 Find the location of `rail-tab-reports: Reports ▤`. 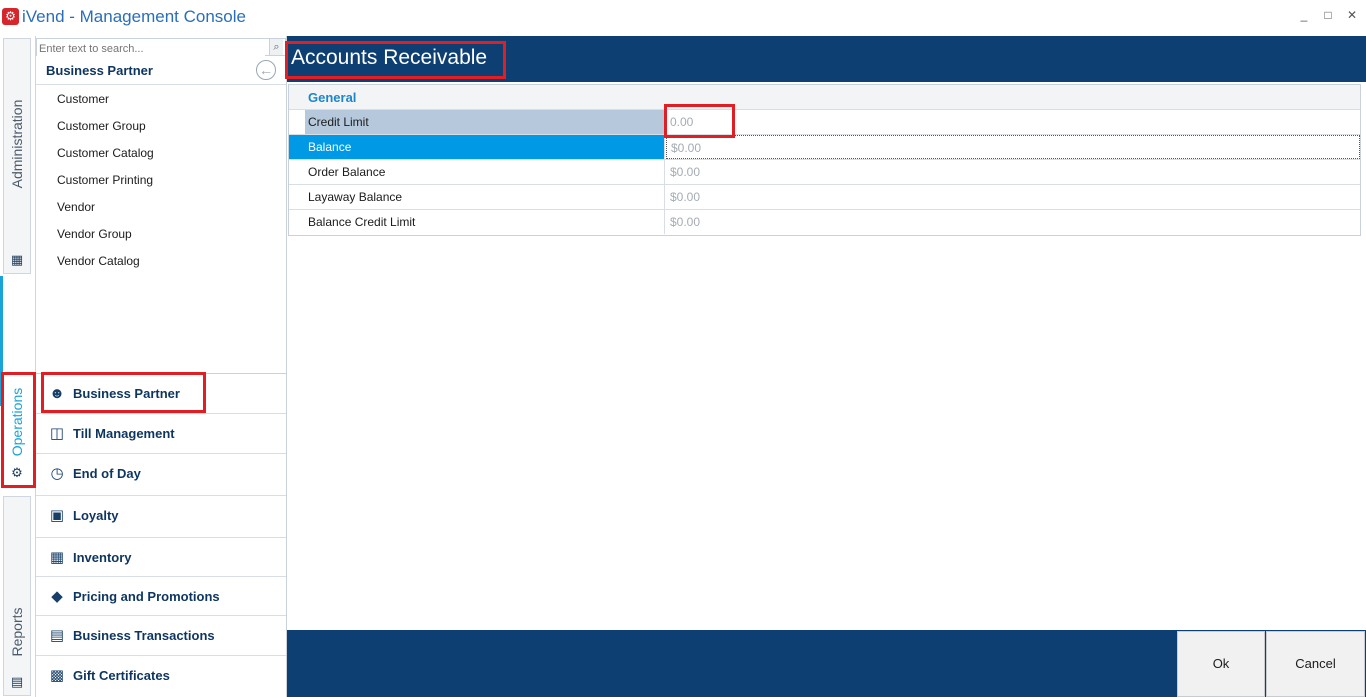

rail-tab-reports: Reports ▤ is located at coordinates (17, 596).